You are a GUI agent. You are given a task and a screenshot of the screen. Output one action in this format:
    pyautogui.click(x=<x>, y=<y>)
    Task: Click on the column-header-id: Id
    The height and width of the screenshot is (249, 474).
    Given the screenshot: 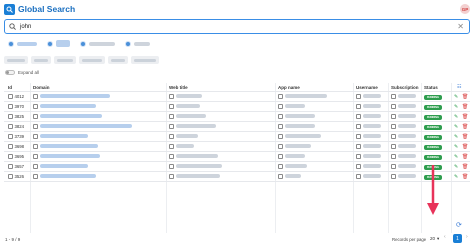 What is the action you would take?
    pyautogui.click(x=10, y=87)
    